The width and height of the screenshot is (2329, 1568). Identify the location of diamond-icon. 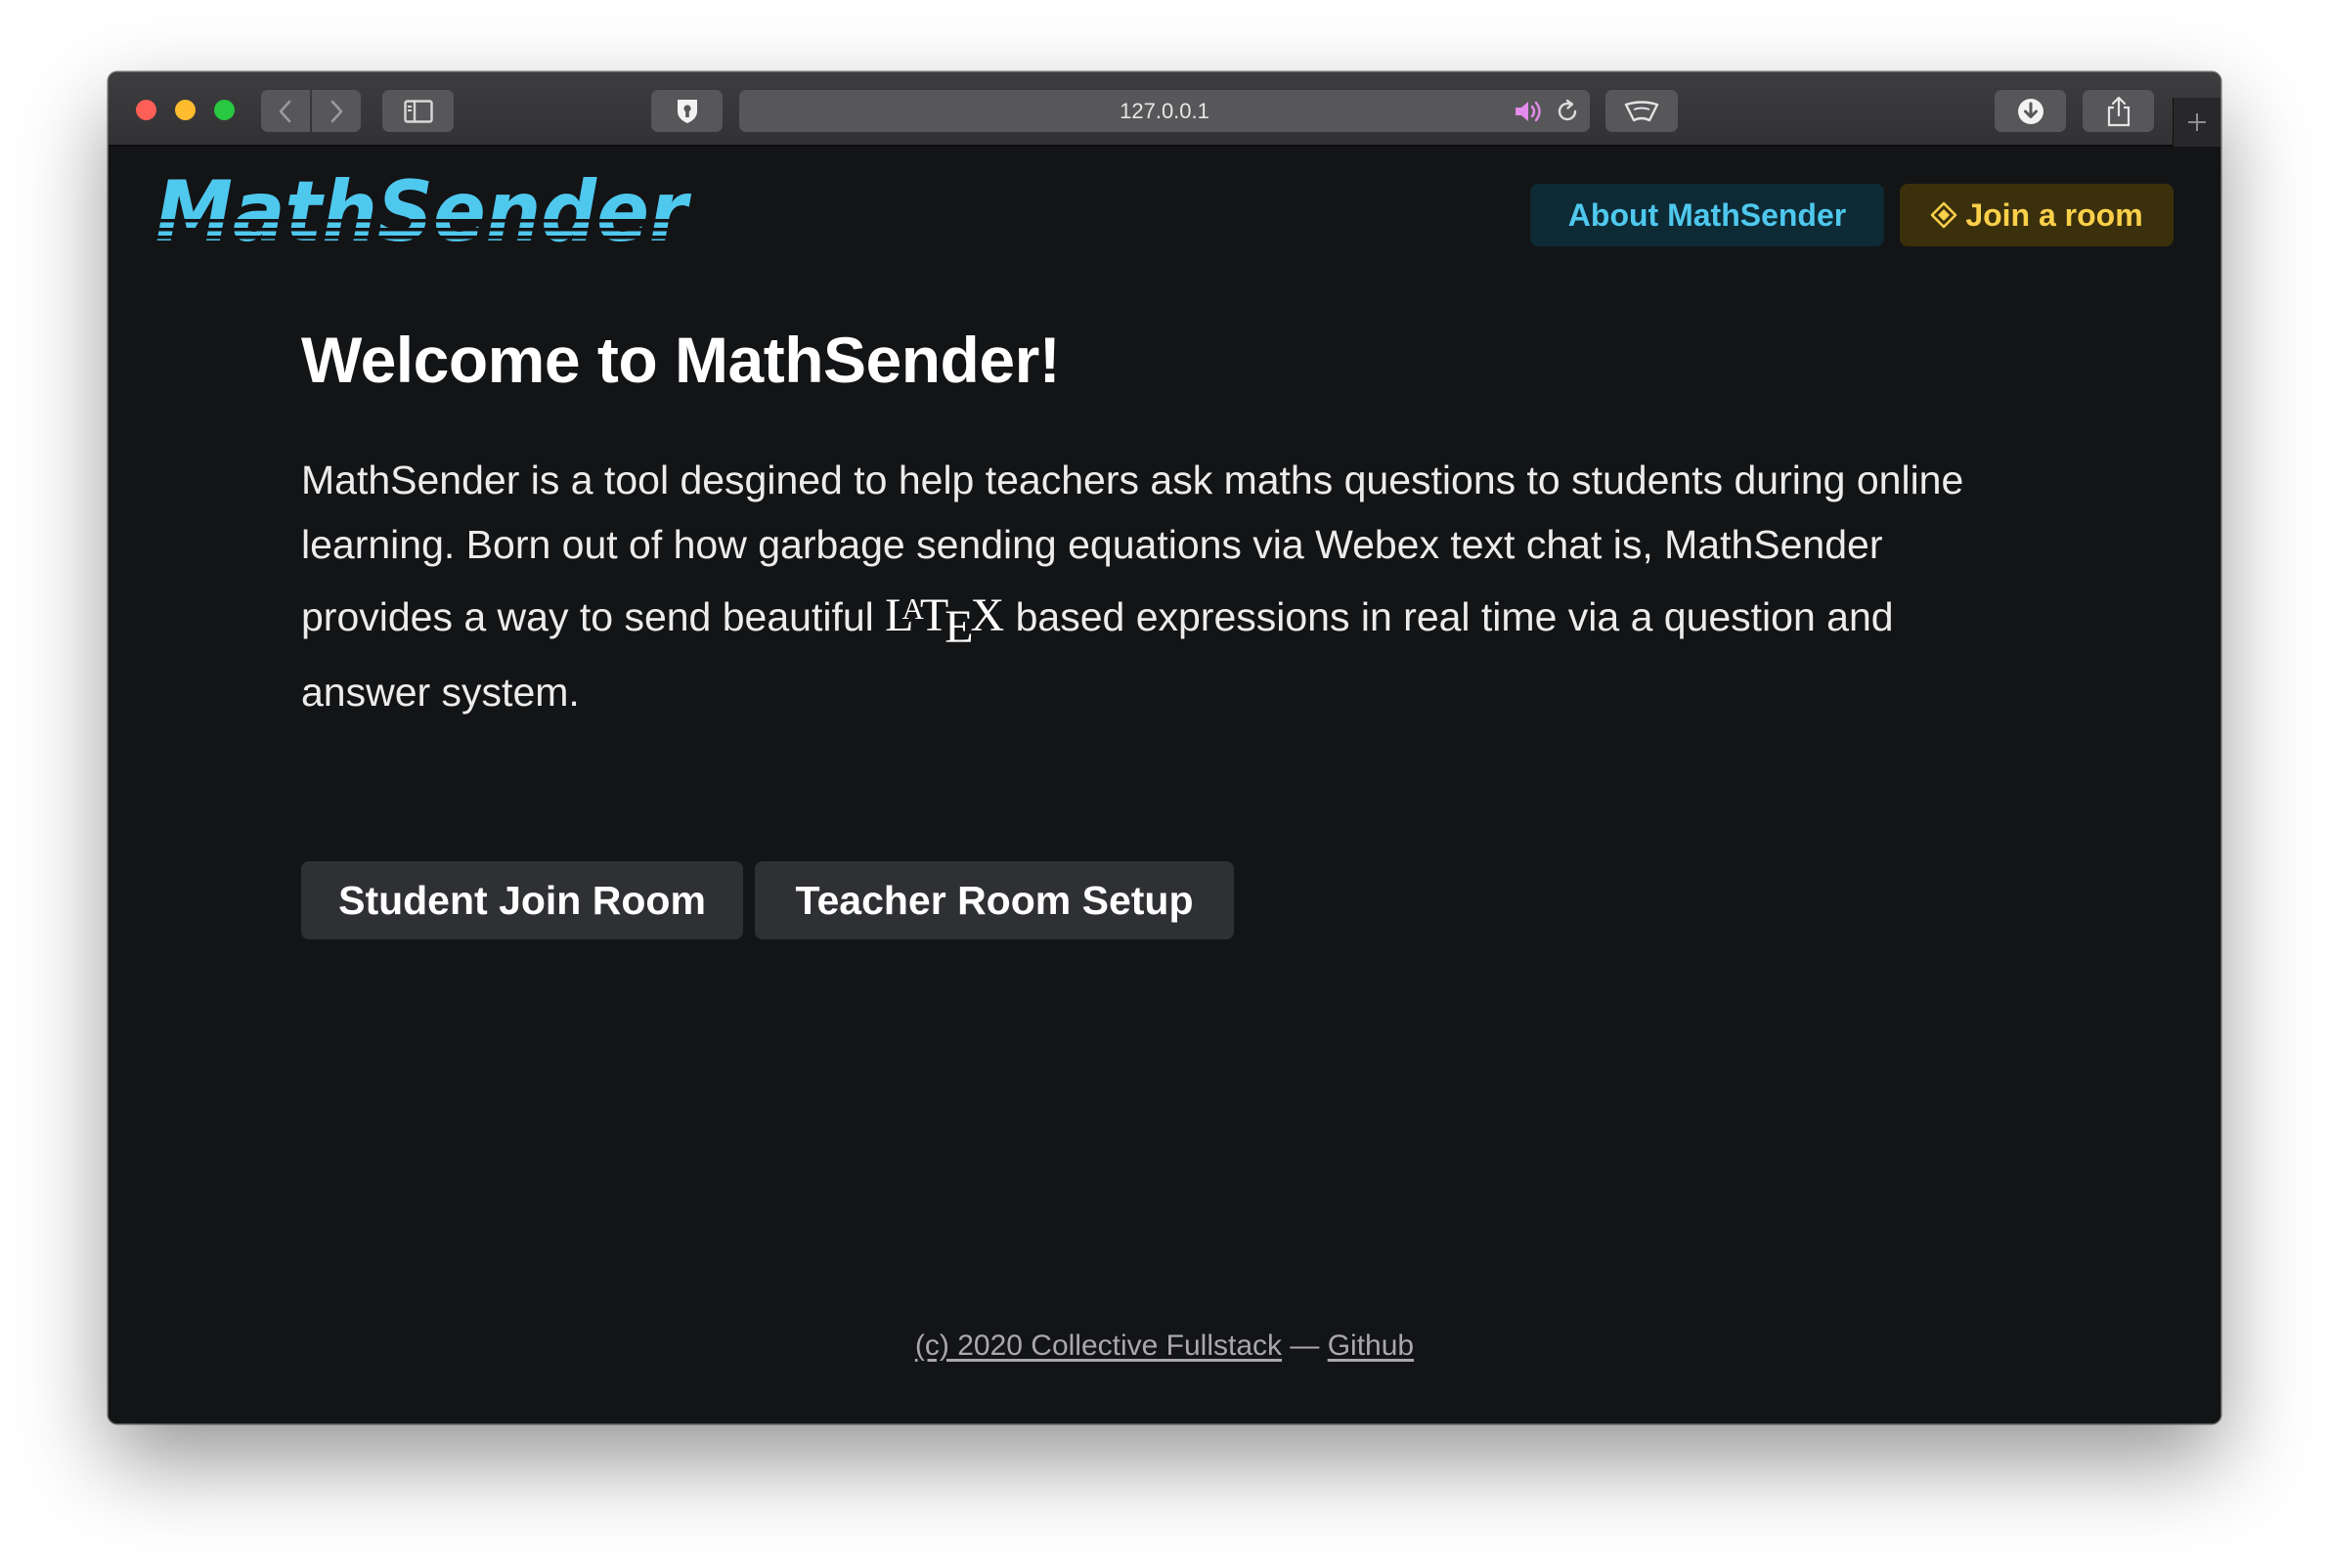
(1944, 215).